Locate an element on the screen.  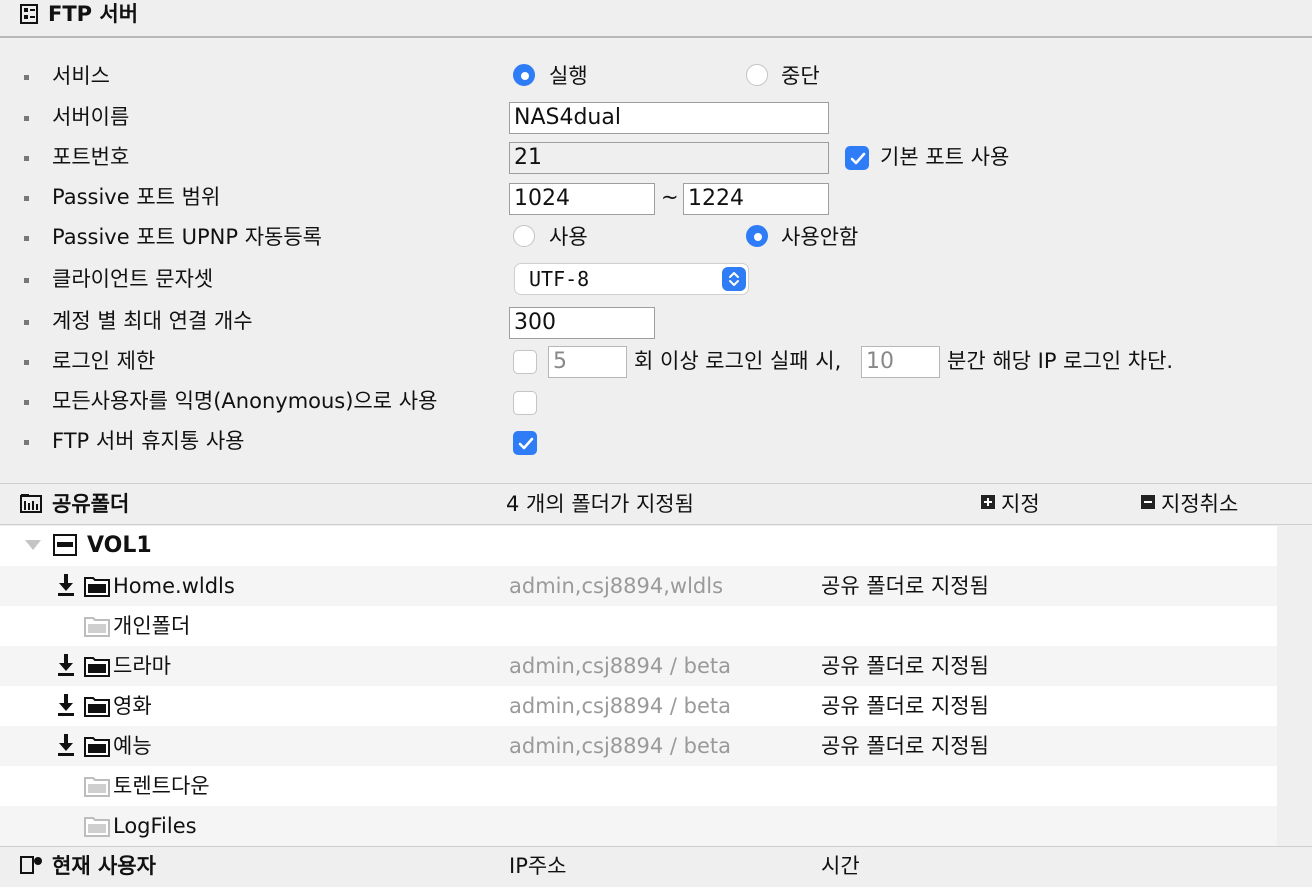
port-row: 포트번호 21 기본 포트 사용 is located at coordinates (656, 158).